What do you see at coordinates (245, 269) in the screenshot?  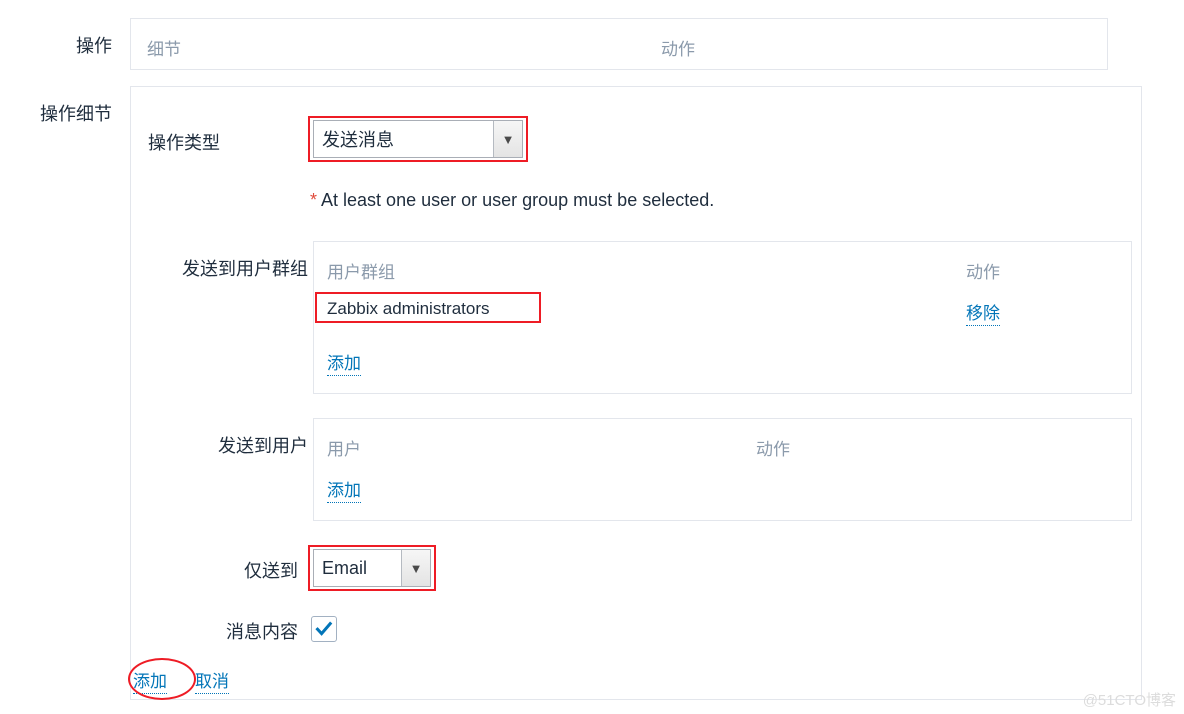 I see `send-to-user-groups-label: 发送到用户群组` at bounding box center [245, 269].